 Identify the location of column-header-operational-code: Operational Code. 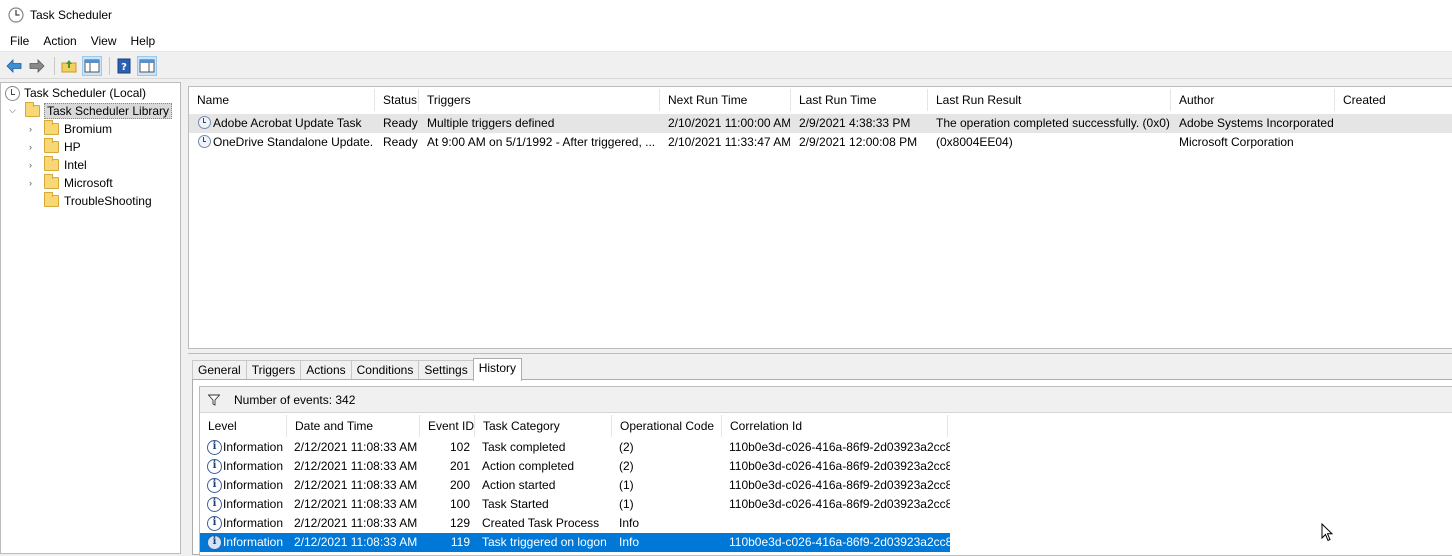
(667, 426).